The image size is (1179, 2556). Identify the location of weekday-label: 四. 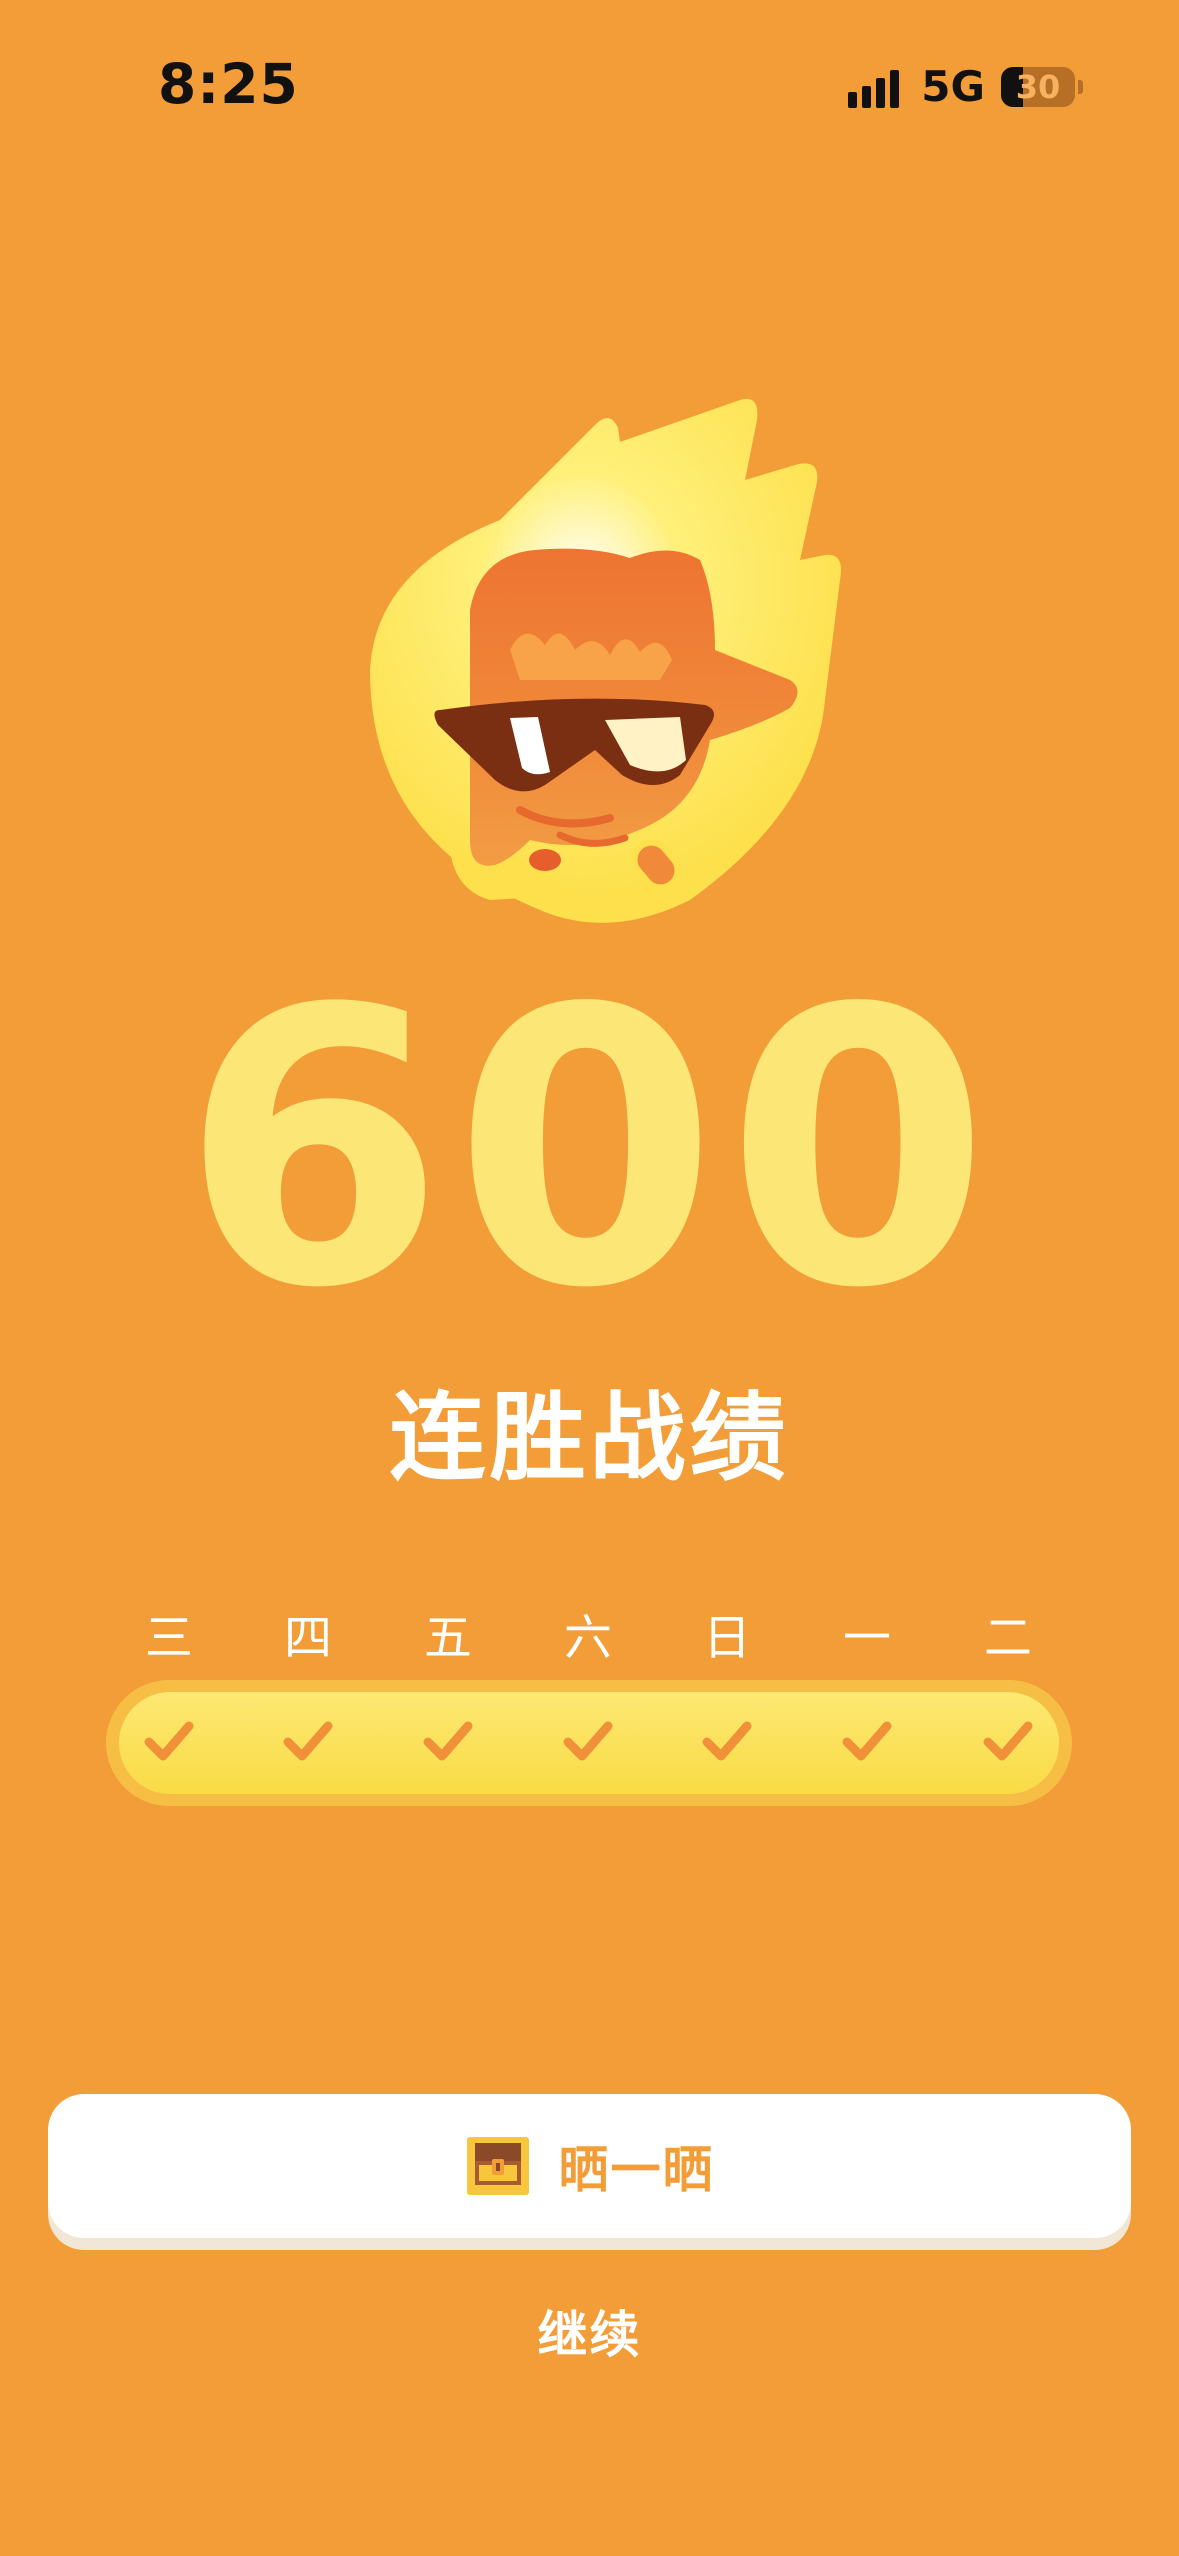
(307, 1638).